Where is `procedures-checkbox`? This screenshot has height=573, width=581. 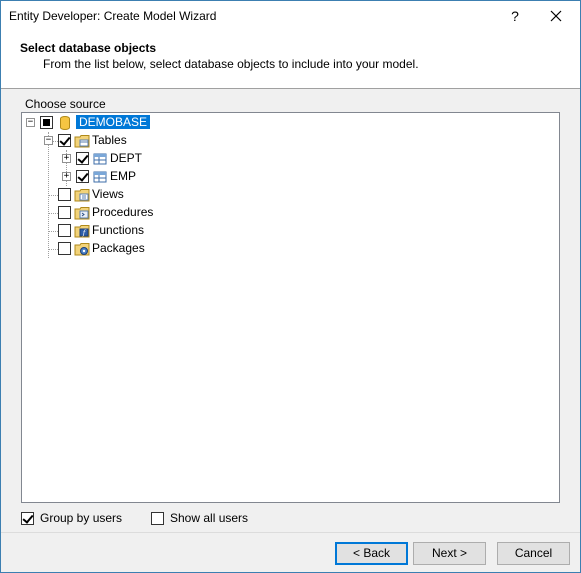 procedures-checkbox is located at coordinates (64, 212).